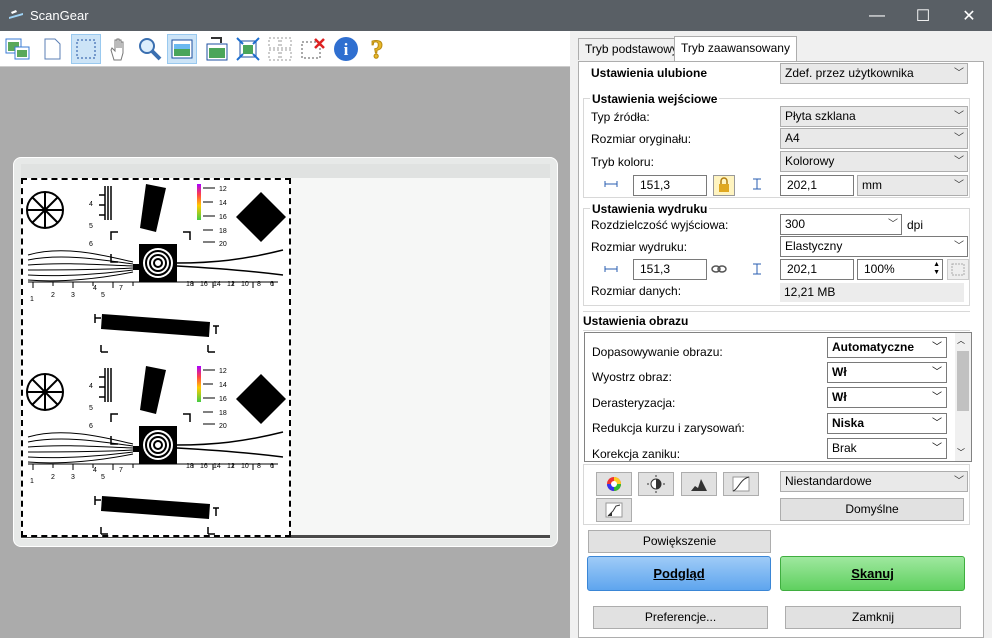  Describe the element at coordinates (848, 423) in the screenshot. I see `dust-reduction-value: Niska` at that location.